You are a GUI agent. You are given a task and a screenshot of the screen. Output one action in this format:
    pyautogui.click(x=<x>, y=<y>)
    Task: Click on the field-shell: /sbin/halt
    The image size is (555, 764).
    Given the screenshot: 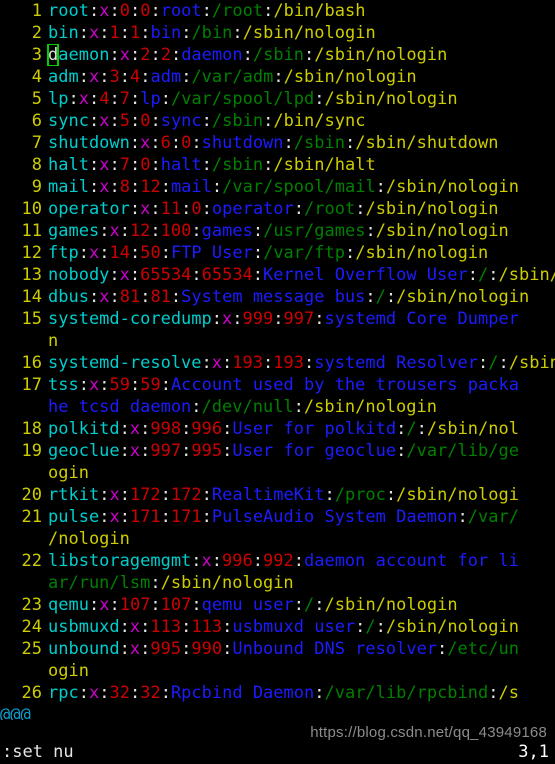 What is the action you would take?
    pyautogui.click(x=324, y=165)
    